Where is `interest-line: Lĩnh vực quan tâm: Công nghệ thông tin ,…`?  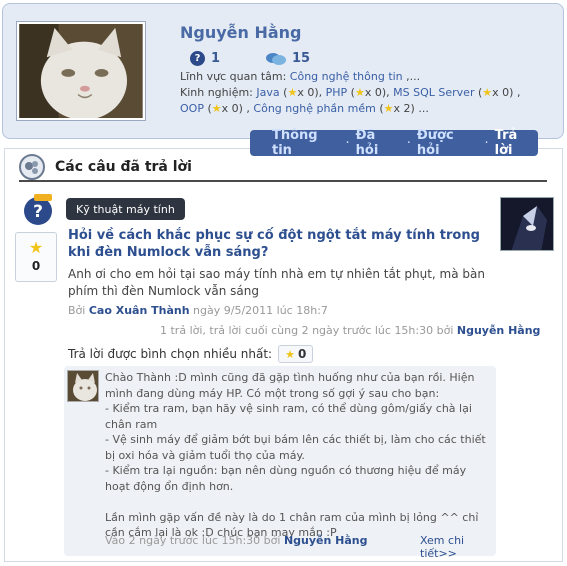
interest-line: Lĩnh vực quan tâm: Công nghệ thông tin ,… is located at coordinates (300, 76).